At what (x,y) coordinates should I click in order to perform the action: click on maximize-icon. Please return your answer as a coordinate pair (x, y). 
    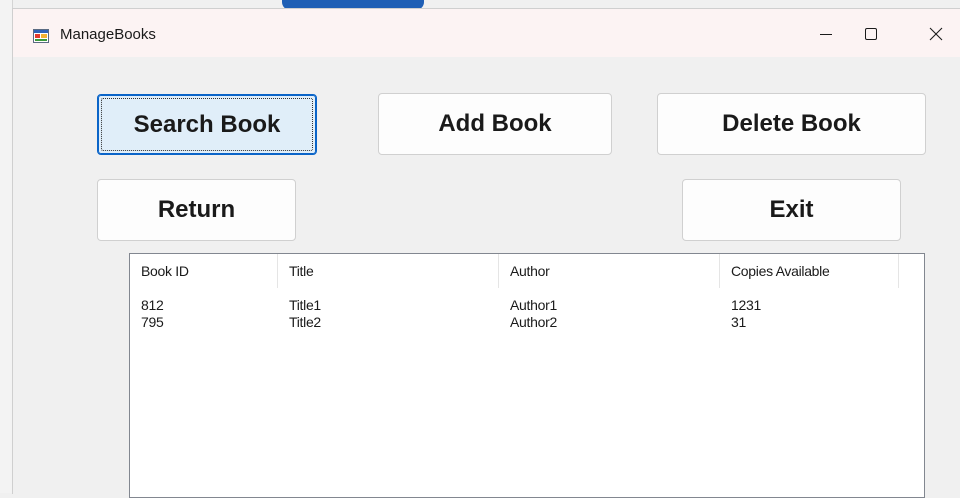
    Looking at the image, I should click on (871, 34).